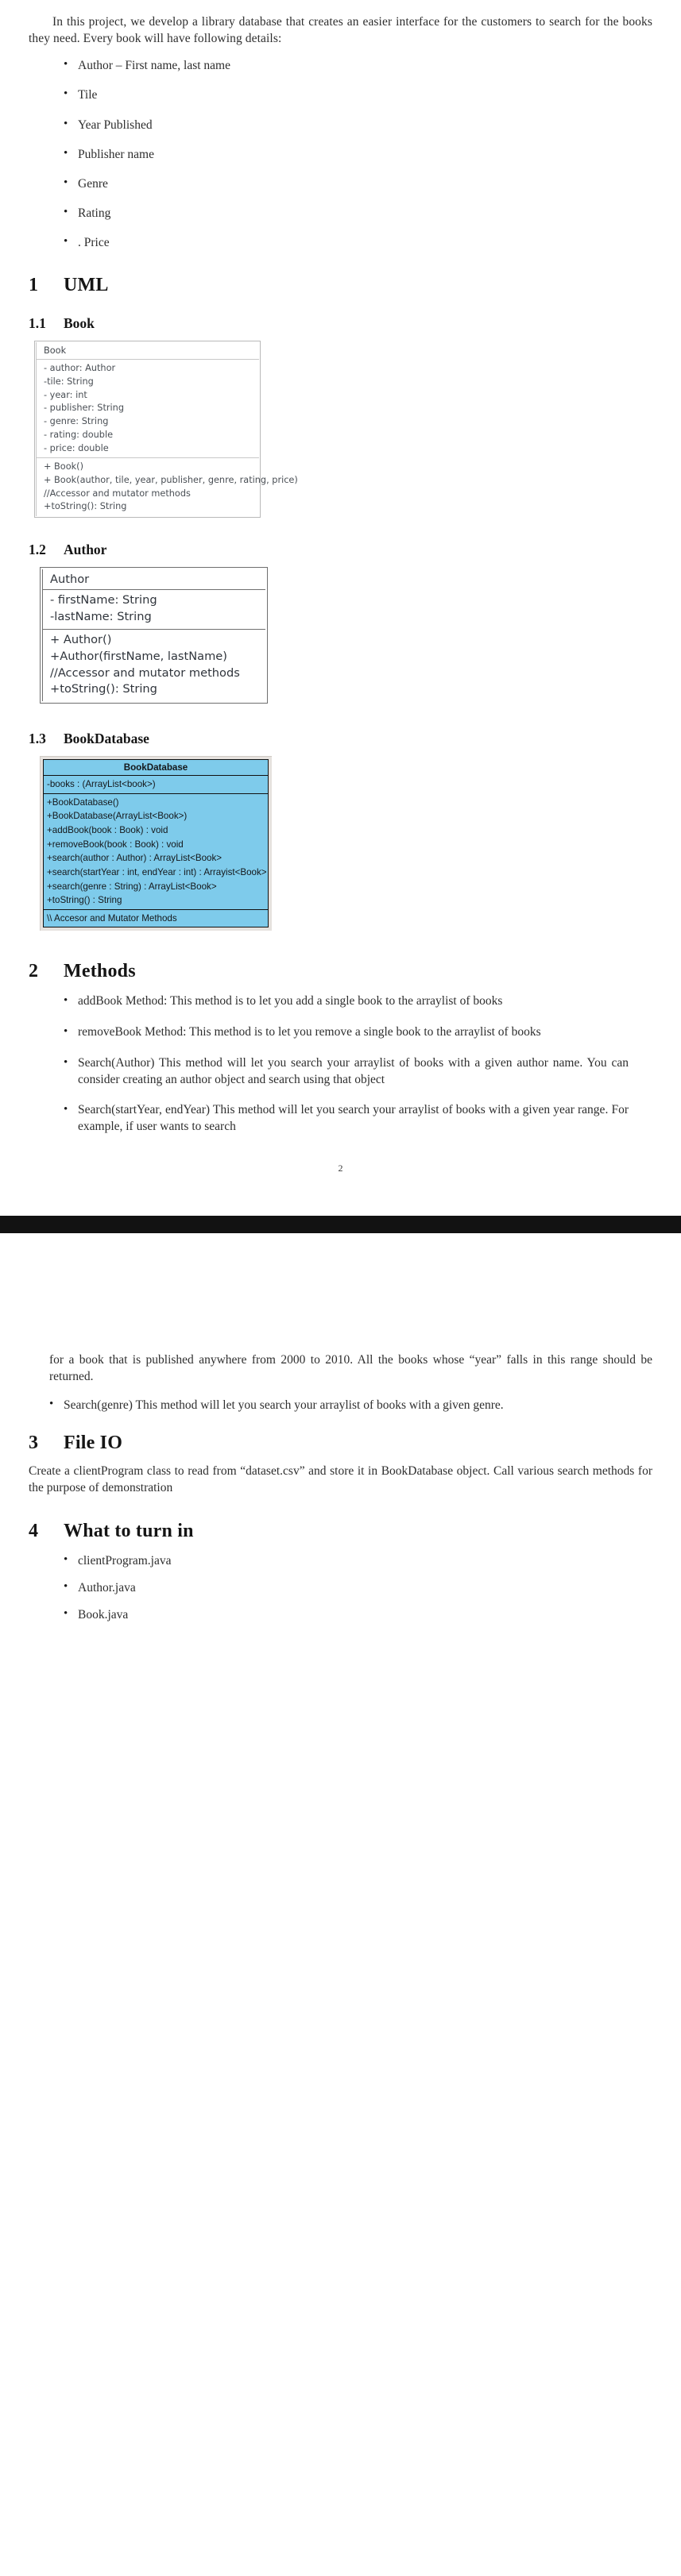 The image size is (681, 2576). Describe the element at coordinates (86, 285) in the screenshot. I see `section-title: UML` at that location.